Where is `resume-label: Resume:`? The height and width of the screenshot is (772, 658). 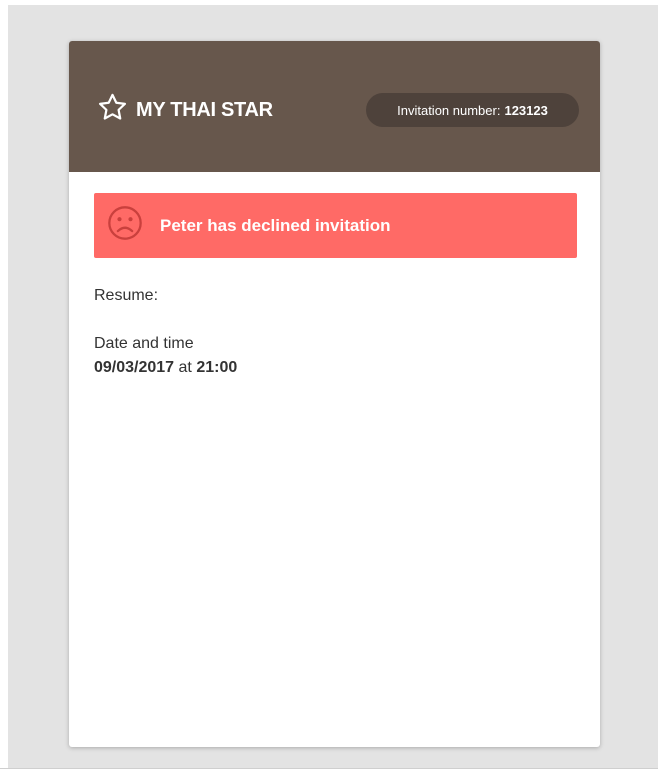 resume-label: Resume: is located at coordinates (126, 295).